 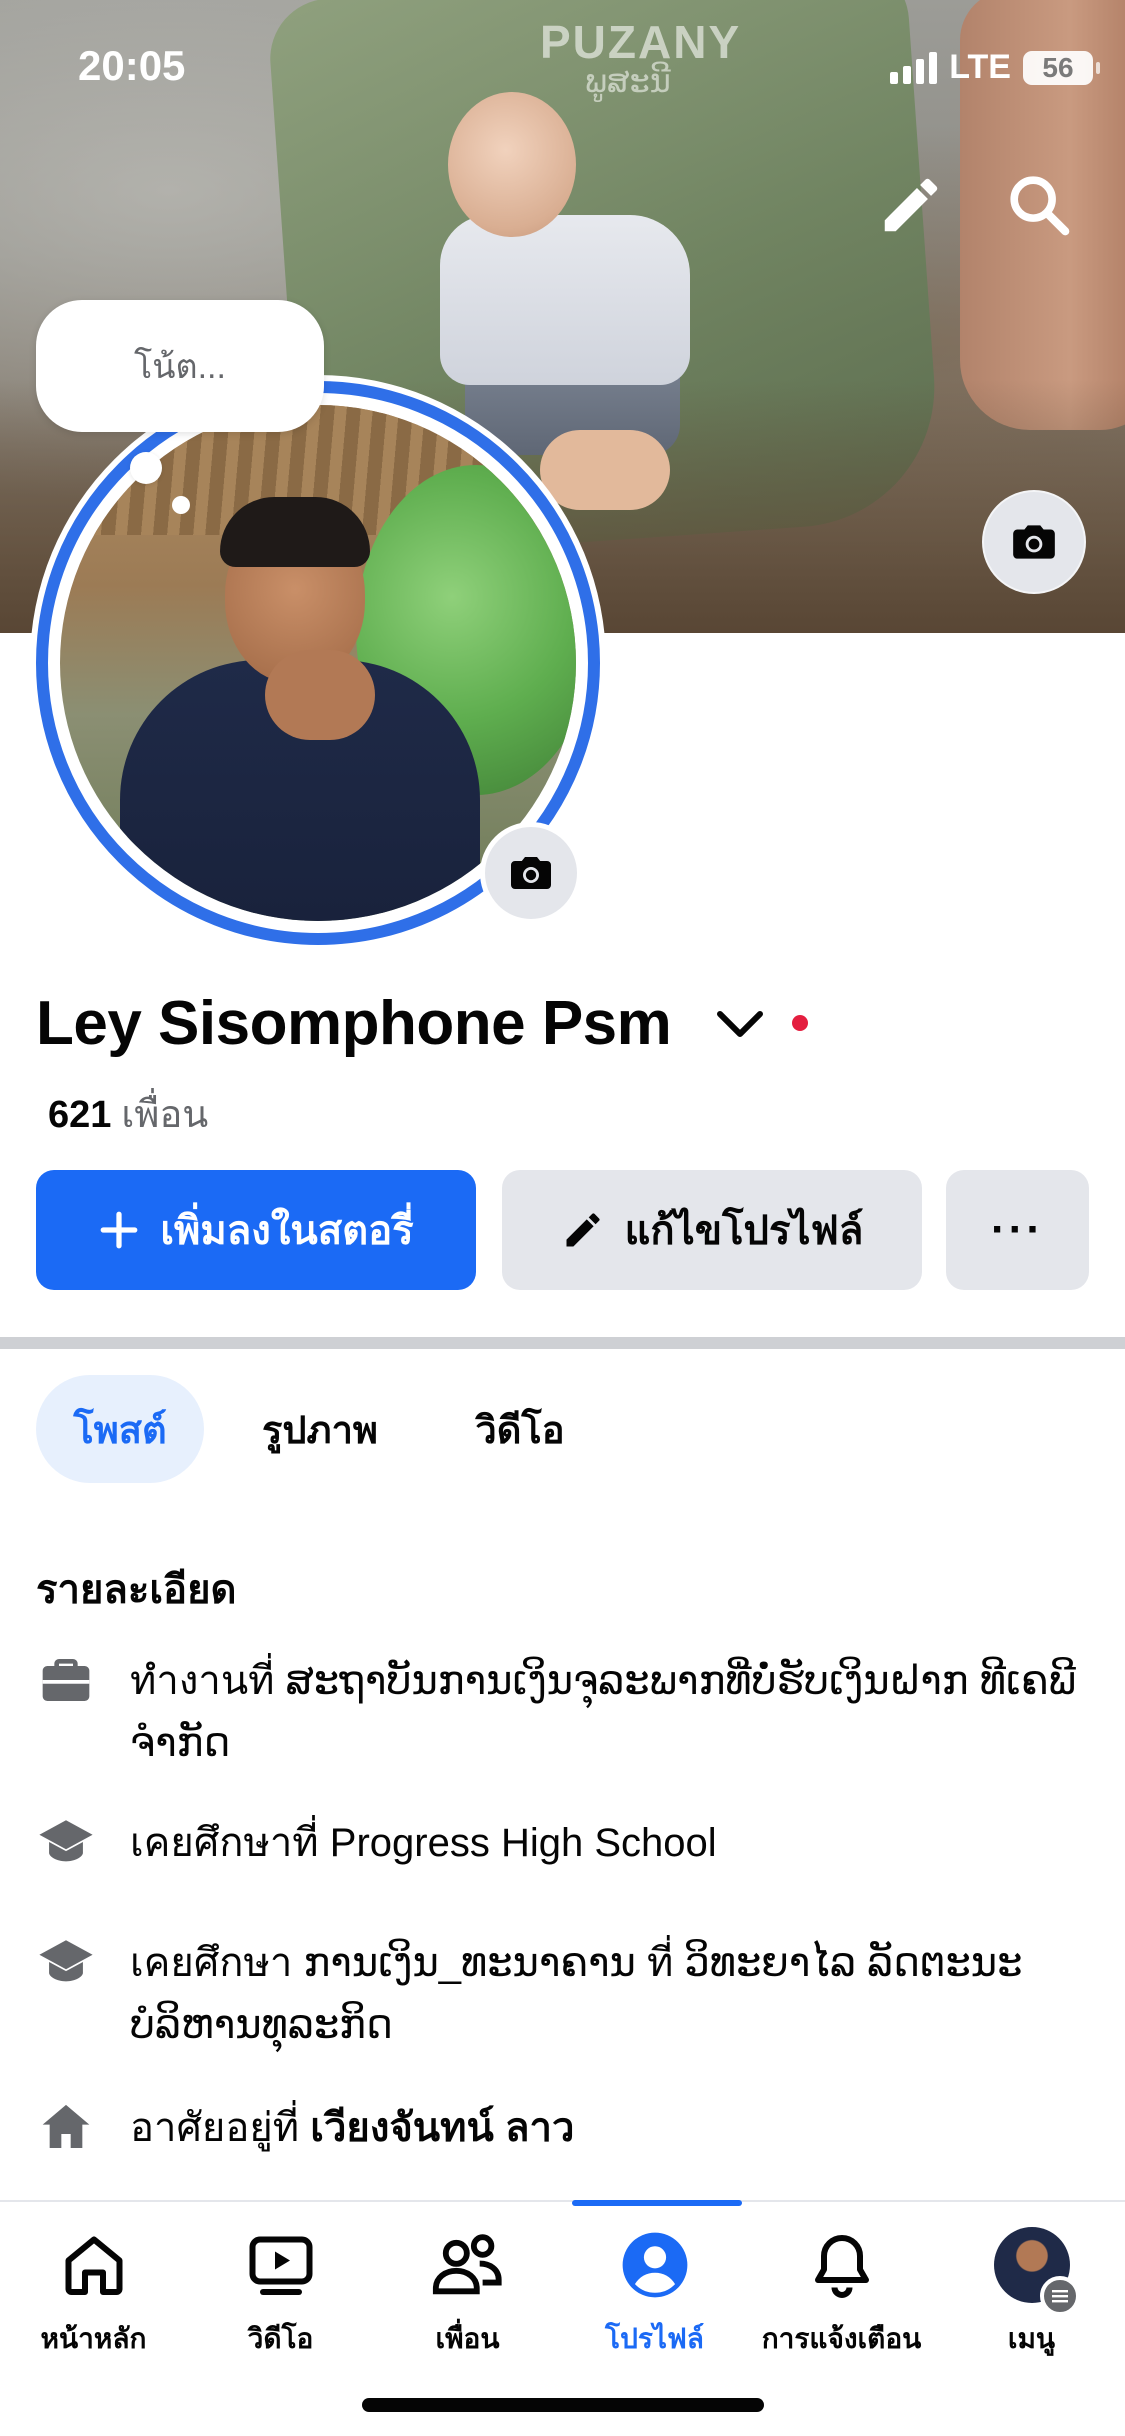 I want to click on profile-name: Ley Sisomphone Psm, so click(x=354, y=1023).